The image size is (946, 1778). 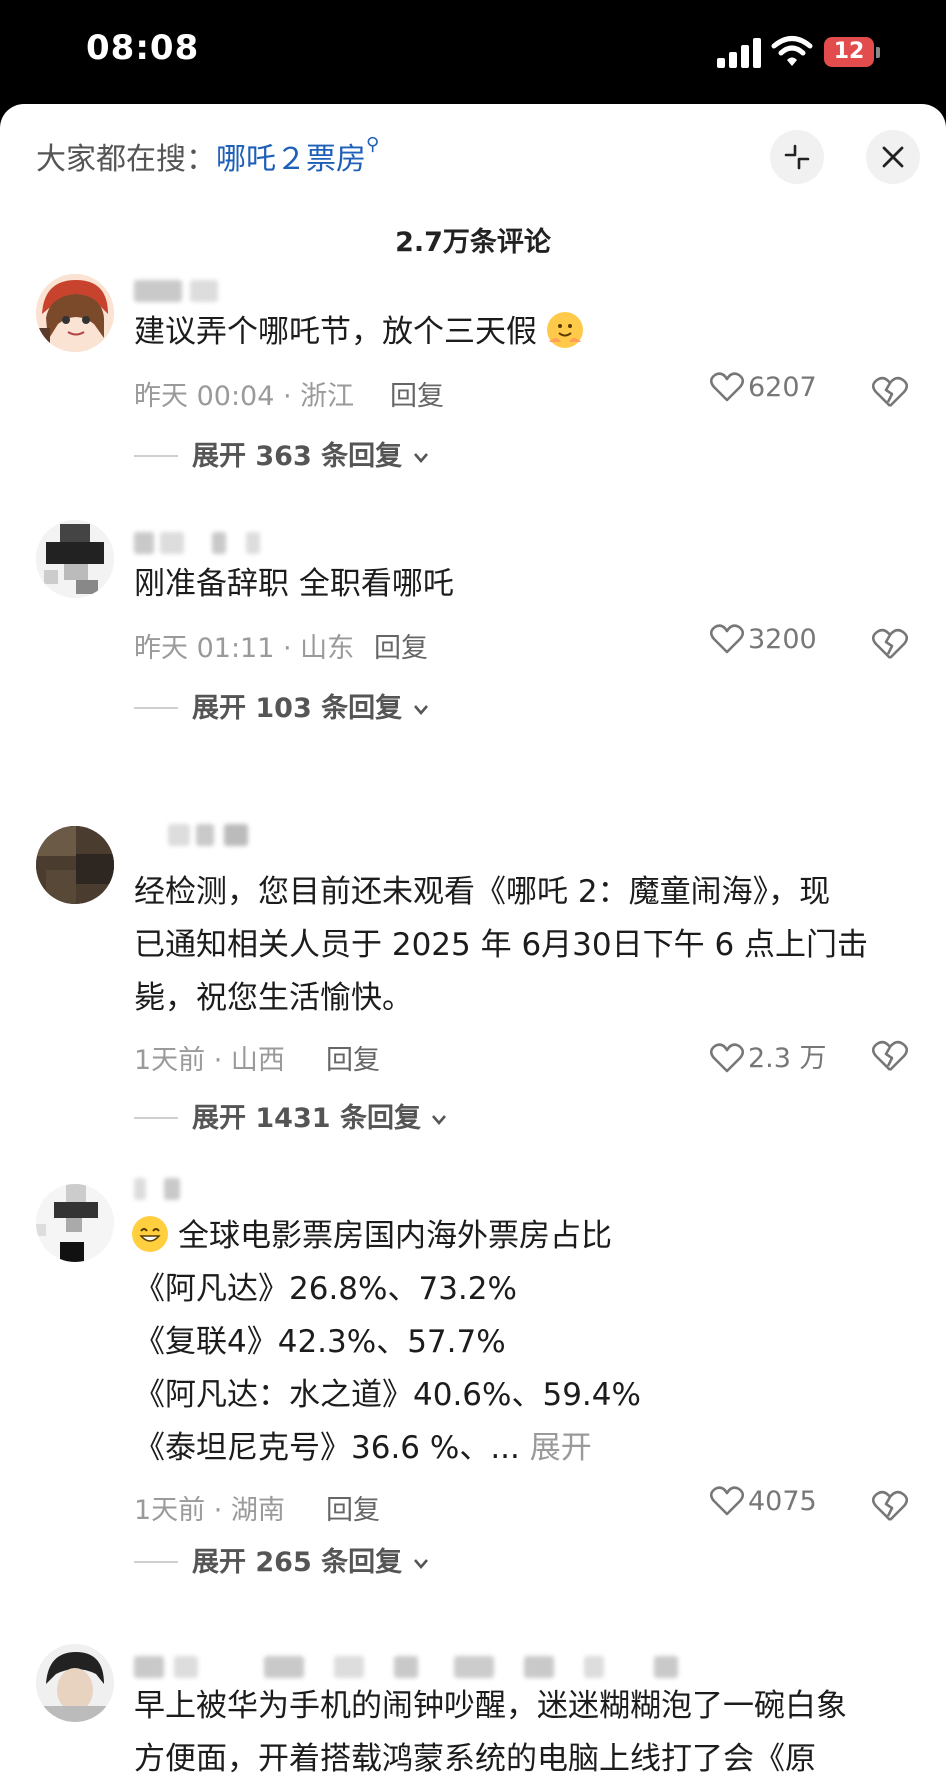 I want to click on like-button: 4075, so click(x=763, y=1501).